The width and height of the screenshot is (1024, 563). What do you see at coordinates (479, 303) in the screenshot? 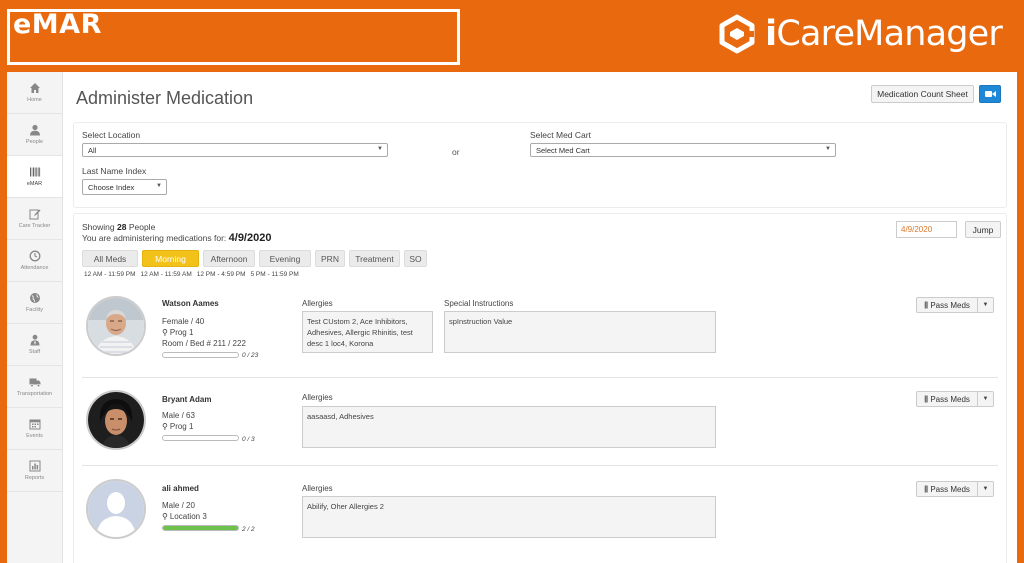
I see `special-instructions-label: Special Instructions` at bounding box center [479, 303].